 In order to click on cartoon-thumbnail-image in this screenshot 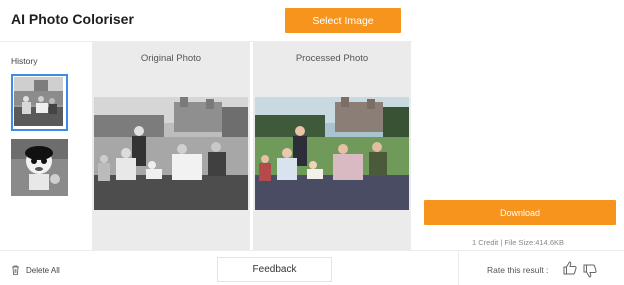, I will do `click(39, 167)`.